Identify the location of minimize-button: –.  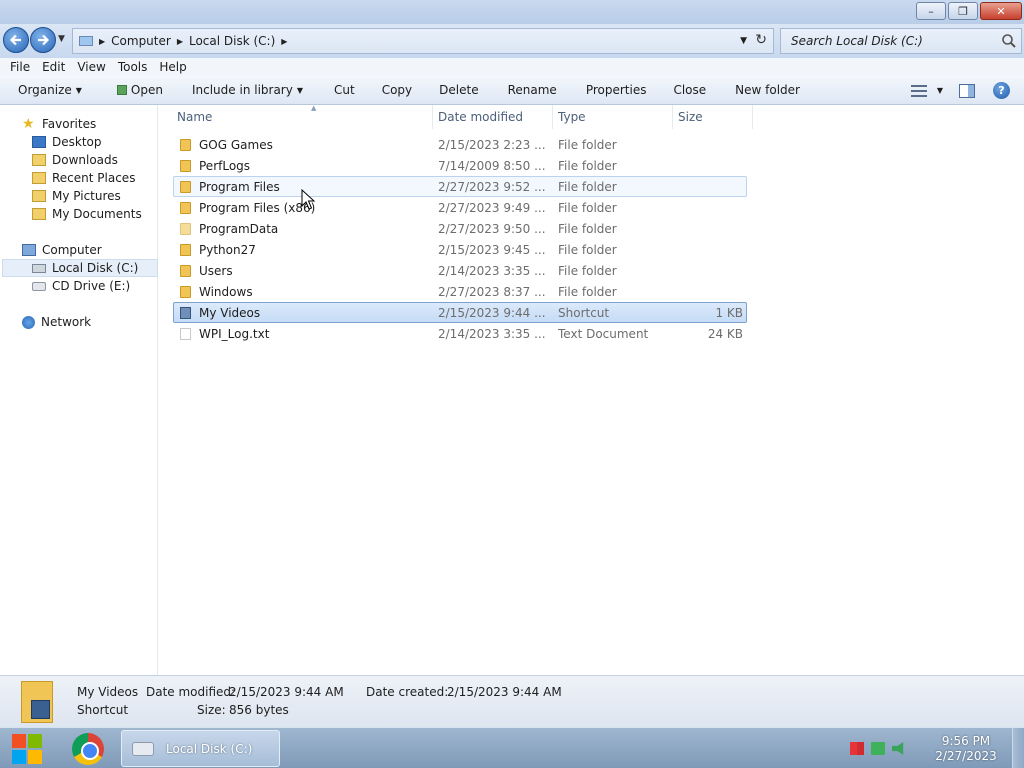
(931, 11).